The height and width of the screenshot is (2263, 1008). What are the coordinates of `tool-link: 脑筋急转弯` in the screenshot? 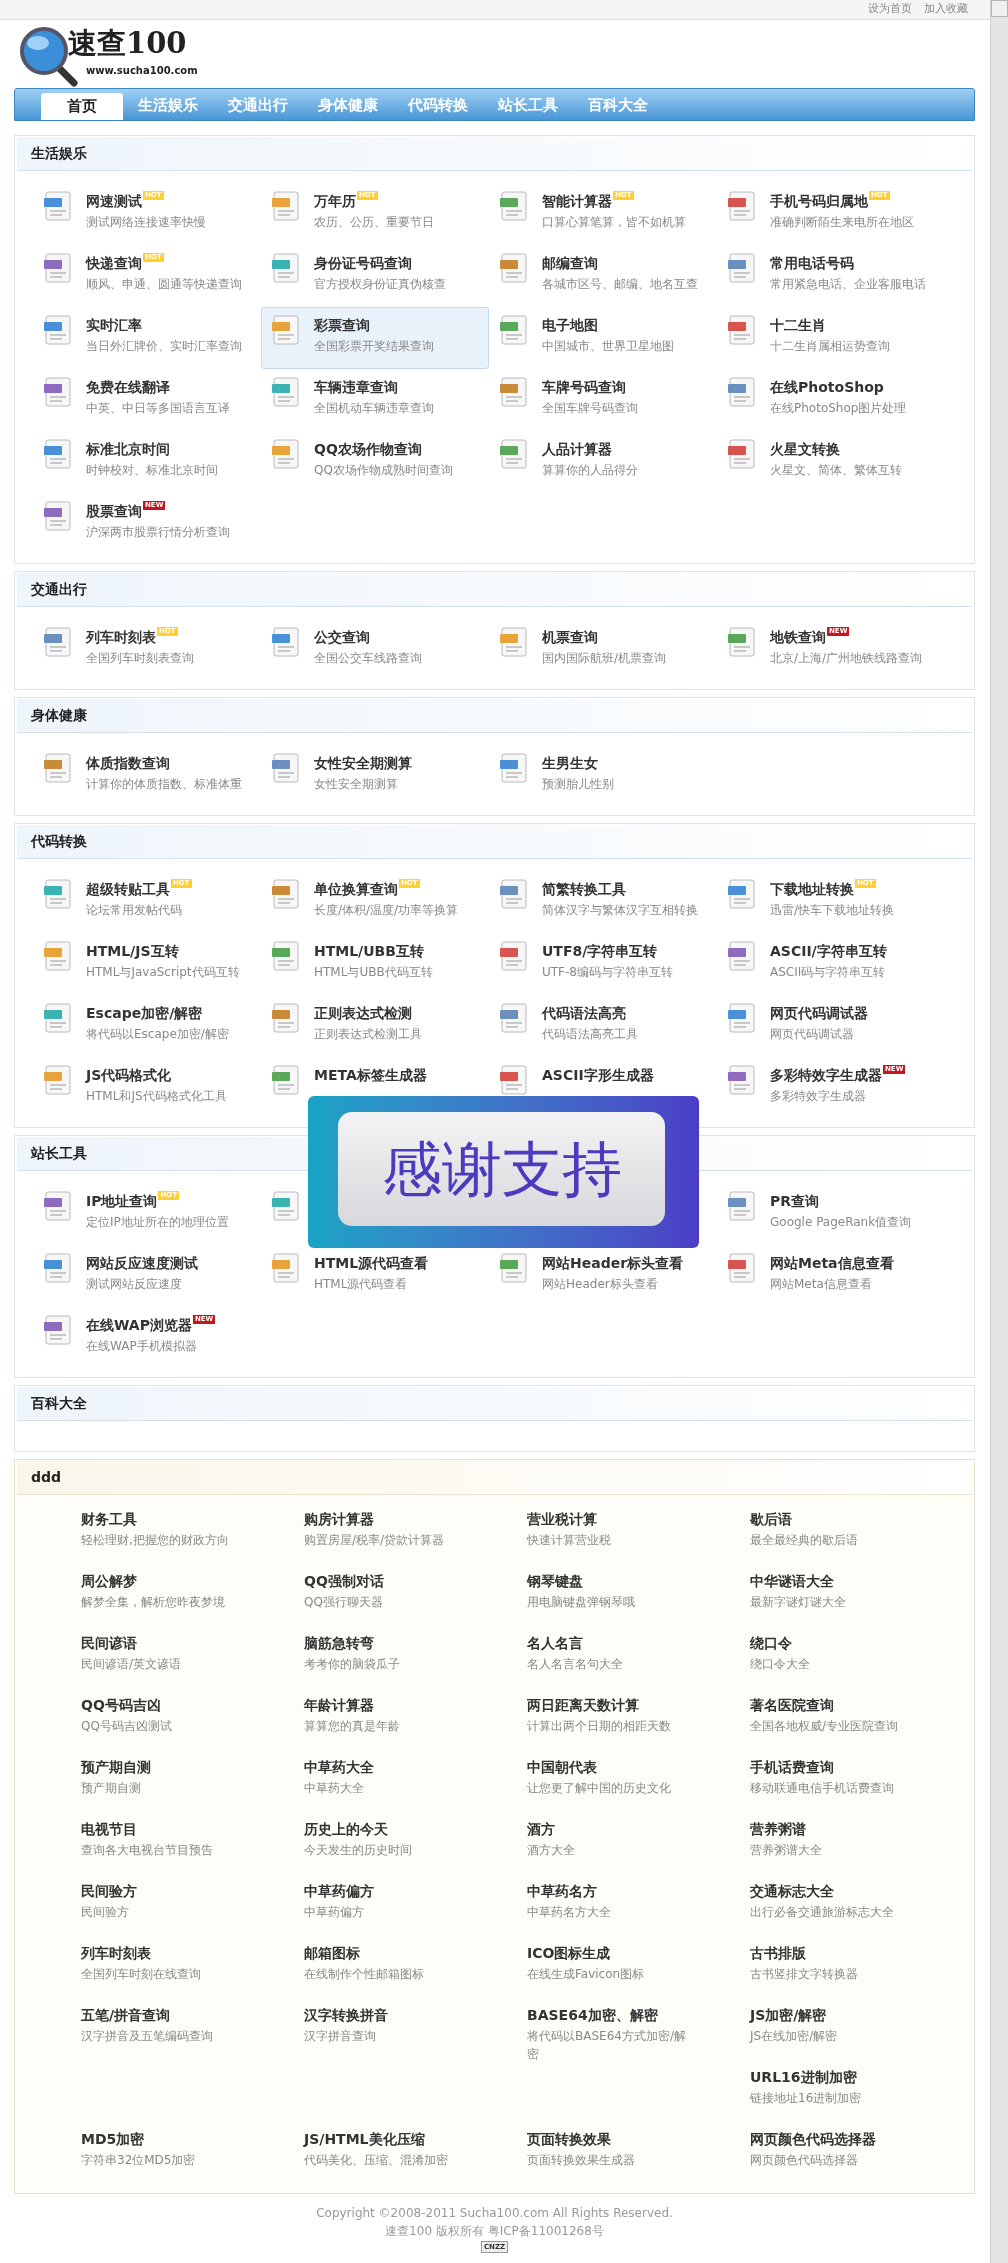 It's located at (415, 1643).